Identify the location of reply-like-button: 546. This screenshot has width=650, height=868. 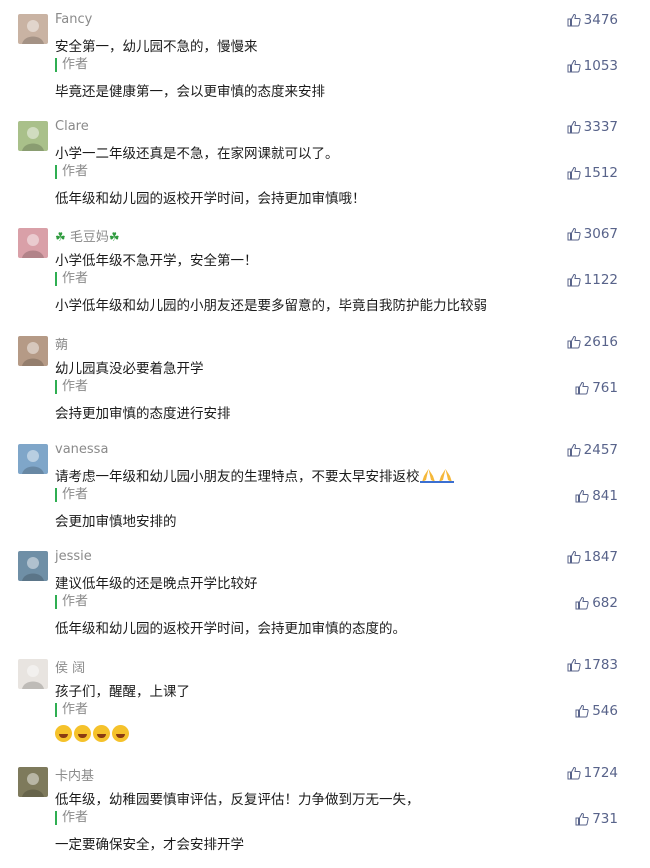
(596, 711).